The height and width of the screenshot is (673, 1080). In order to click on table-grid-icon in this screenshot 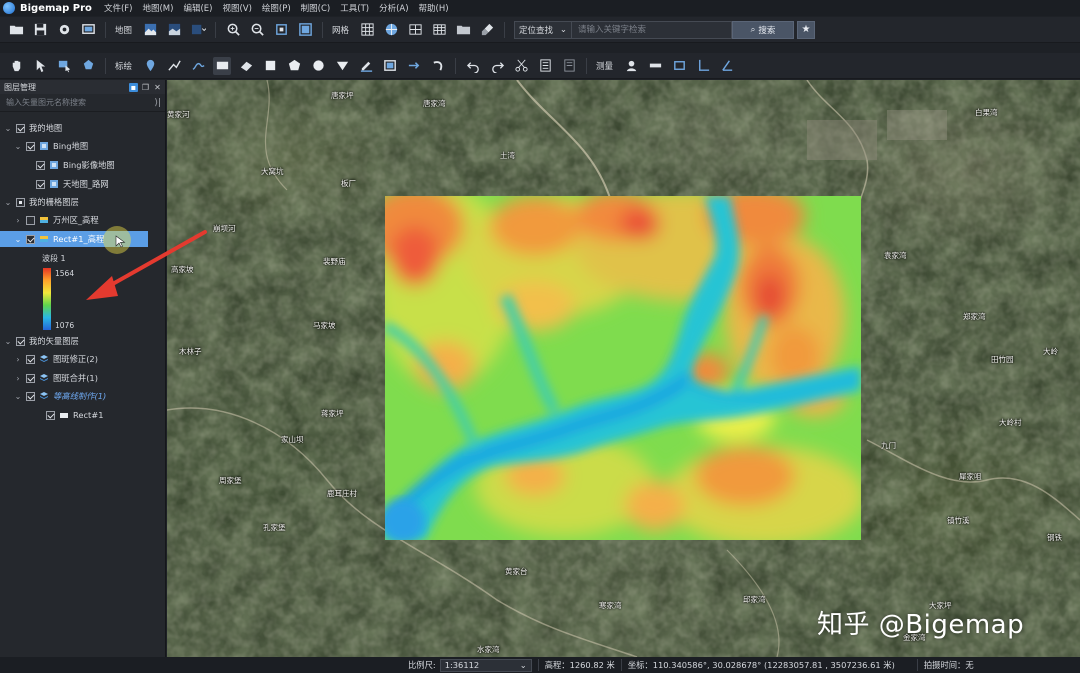, I will do `click(439, 30)`.